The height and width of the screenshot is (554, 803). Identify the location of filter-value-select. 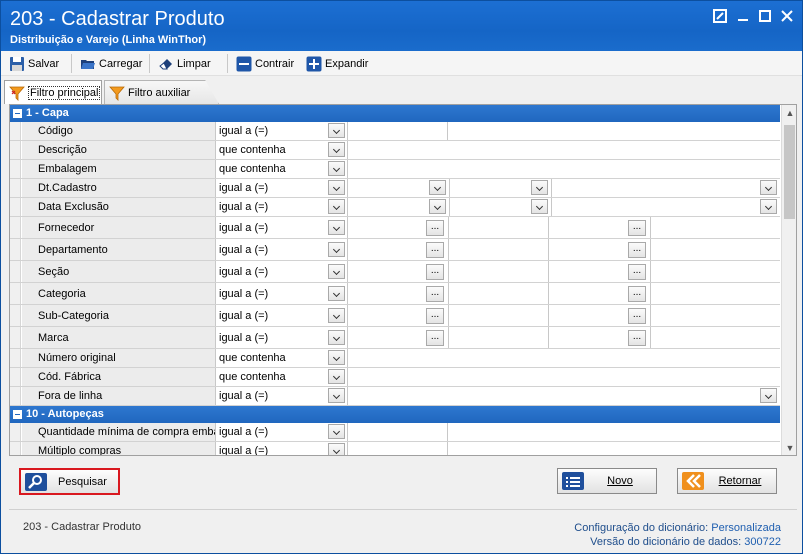
(564, 396).